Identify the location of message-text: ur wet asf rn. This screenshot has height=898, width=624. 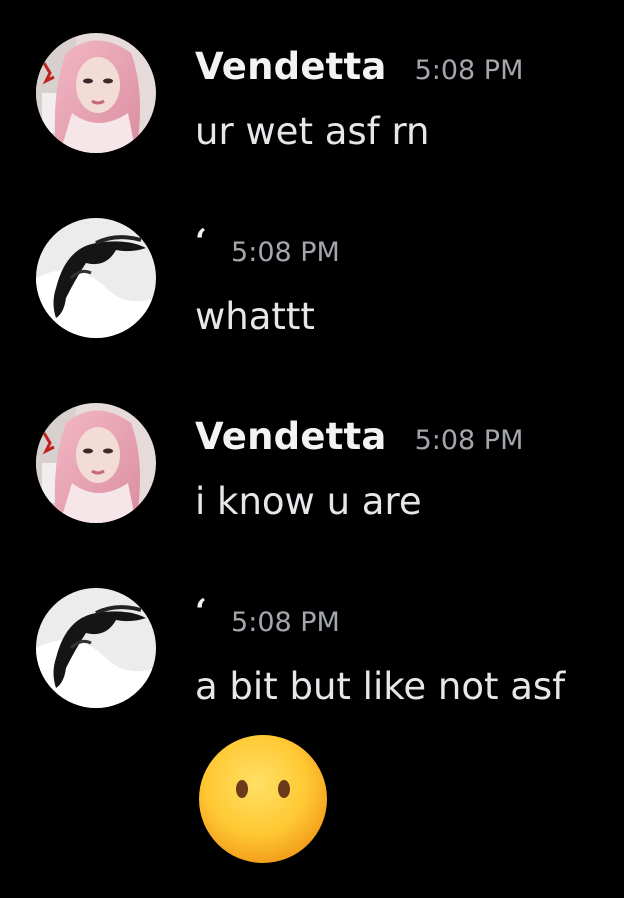
(312, 131).